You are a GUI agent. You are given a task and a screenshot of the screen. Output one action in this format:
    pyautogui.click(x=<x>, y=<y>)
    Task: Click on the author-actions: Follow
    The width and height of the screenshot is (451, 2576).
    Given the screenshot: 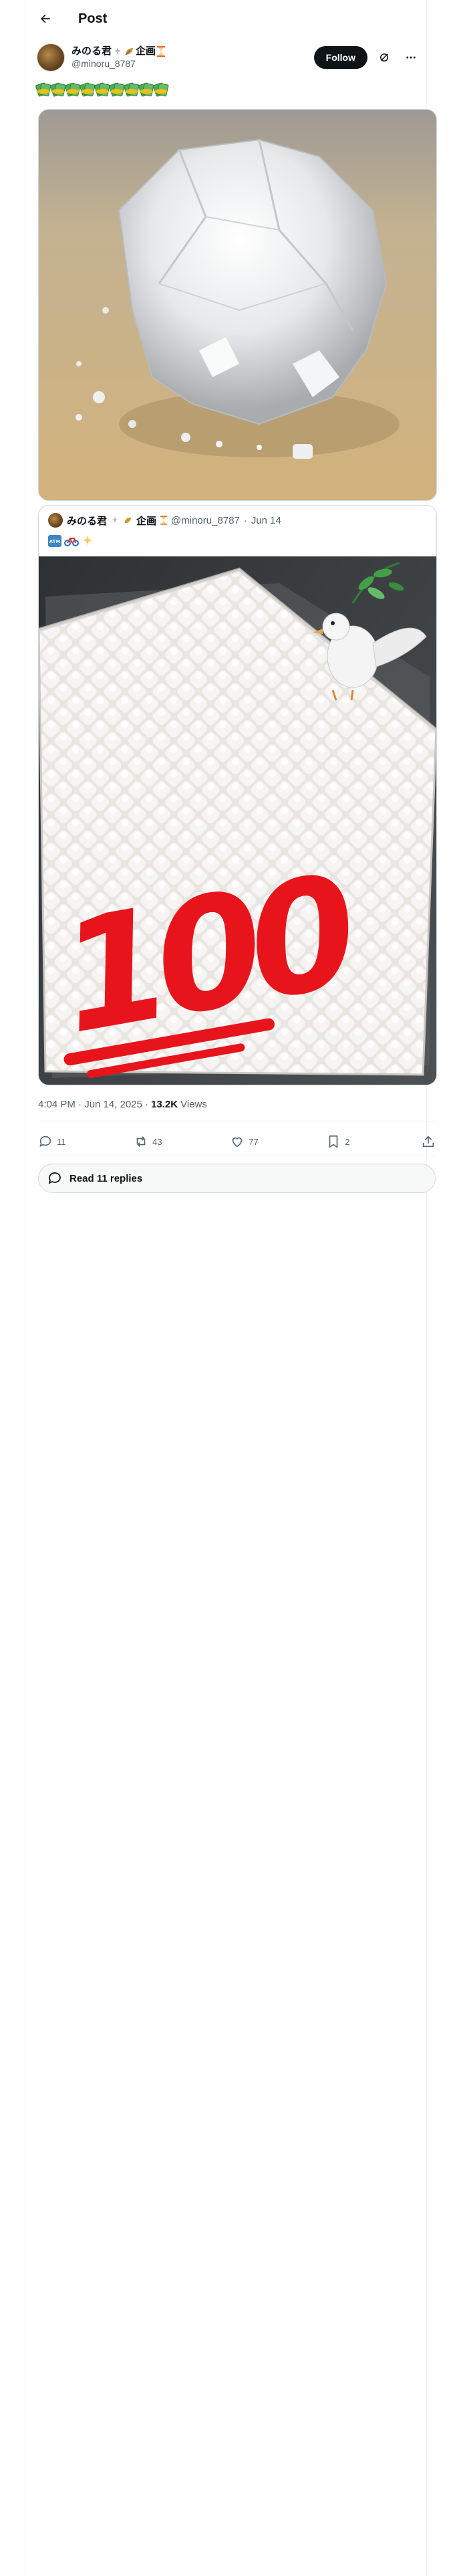 What is the action you would take?
    pyautogui.click(x=367, y=57)
    